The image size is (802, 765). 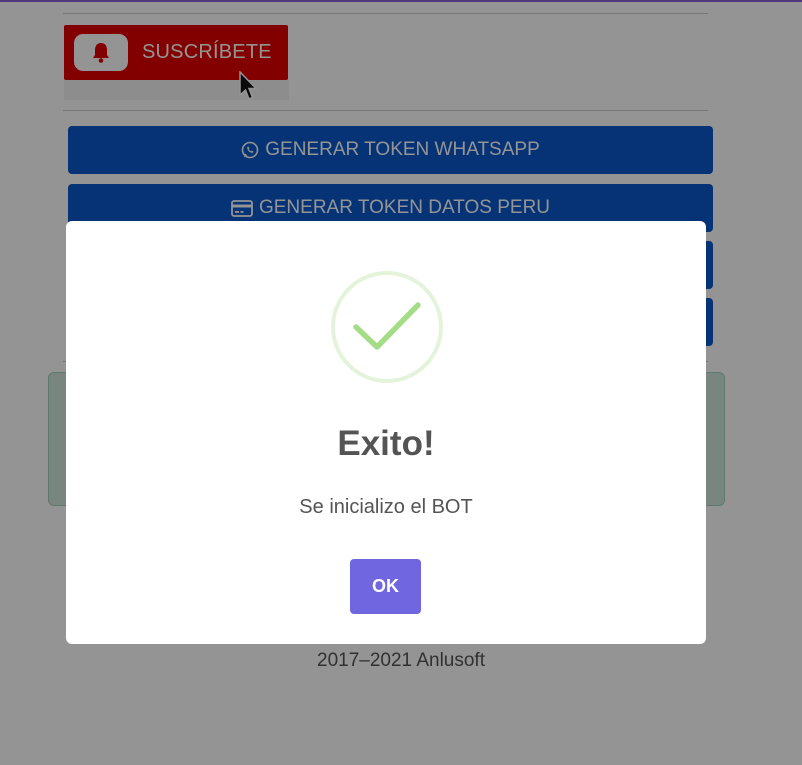 I want to click on success-check-icon, so click(x=387, y=327).